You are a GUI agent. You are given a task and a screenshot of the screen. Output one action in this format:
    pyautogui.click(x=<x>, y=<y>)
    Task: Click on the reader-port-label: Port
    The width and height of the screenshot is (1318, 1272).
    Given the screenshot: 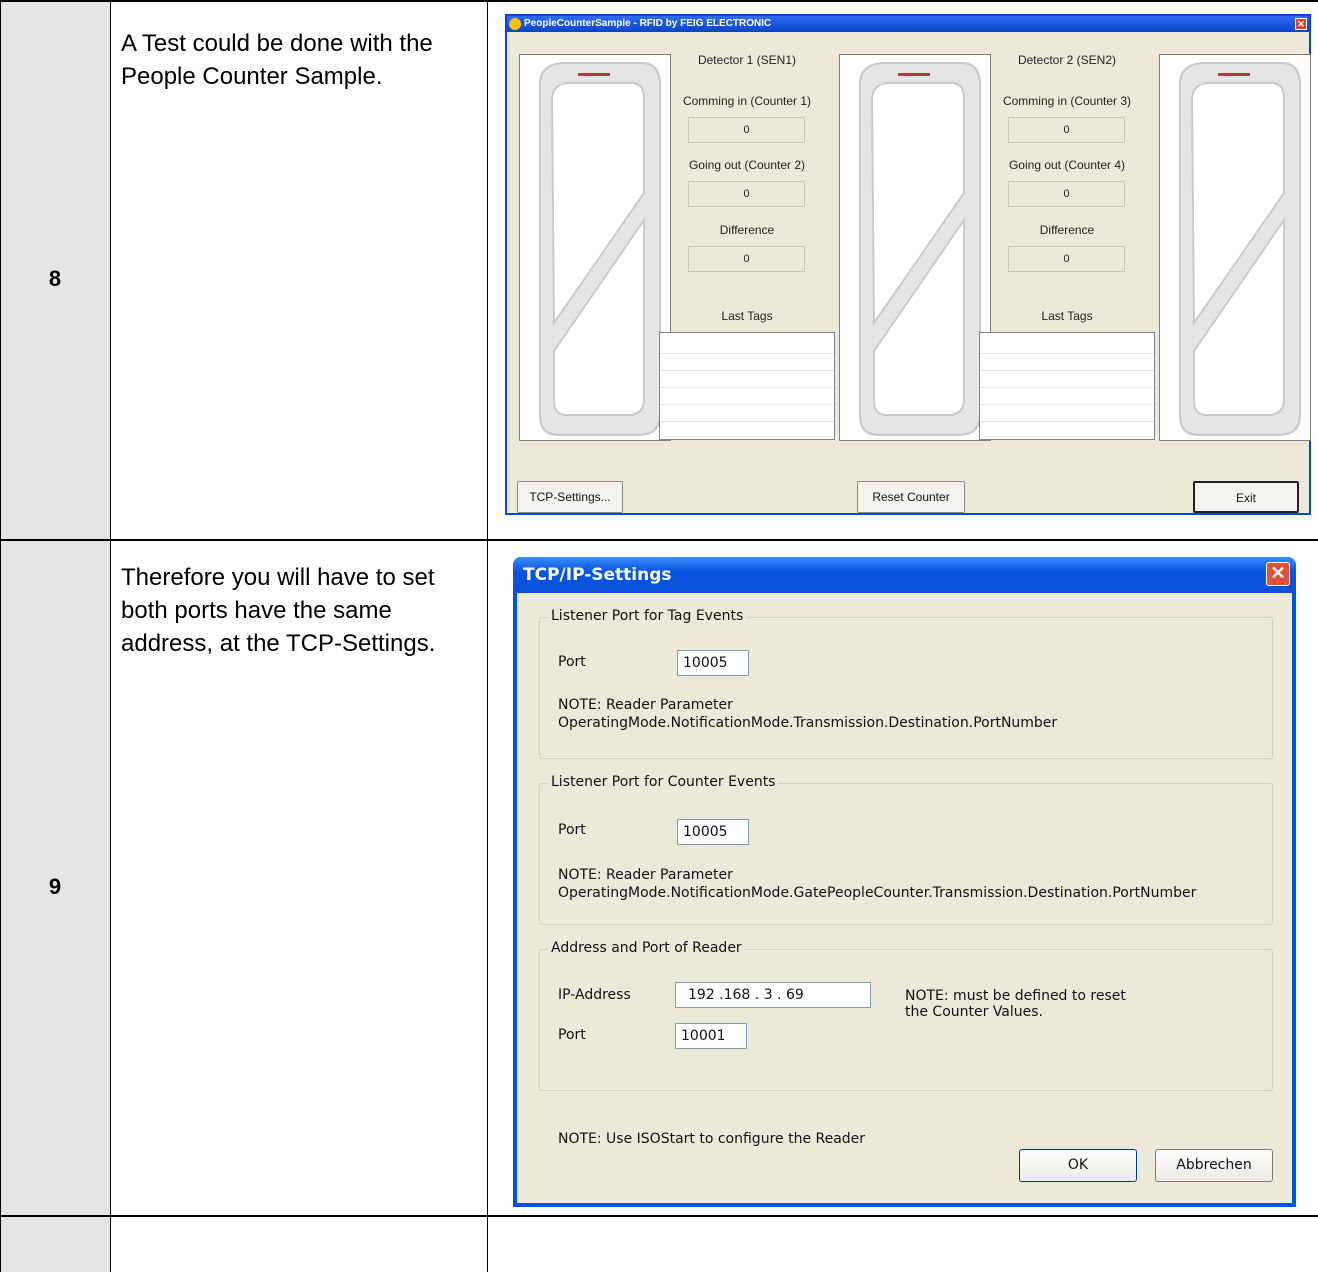 What is the action you would take?
    pyautogui.click(x=572, y=1035)
    